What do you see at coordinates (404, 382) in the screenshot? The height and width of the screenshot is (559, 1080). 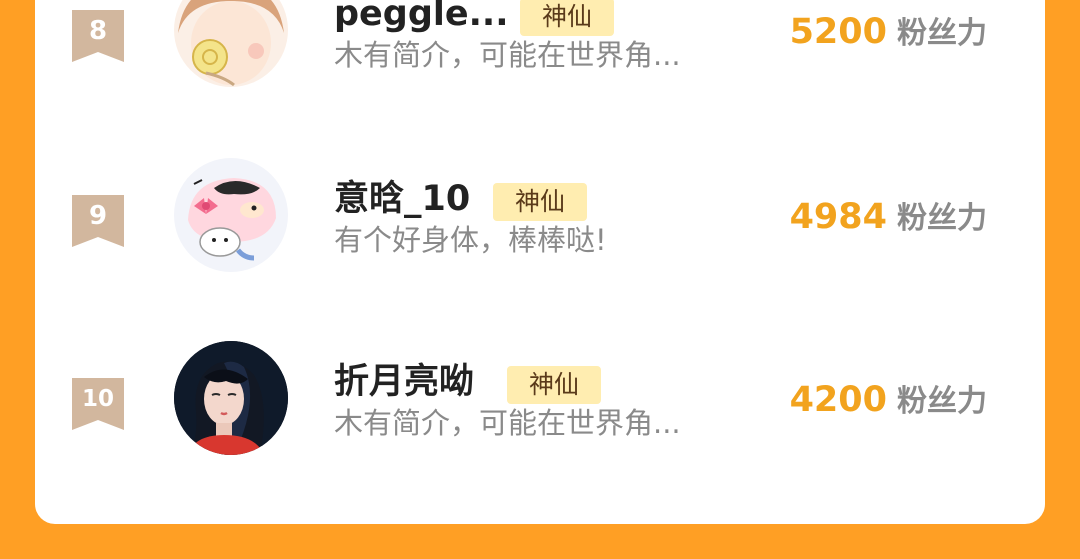 I see `user-name: 折月亮呦` at bounding box center [404, 382].